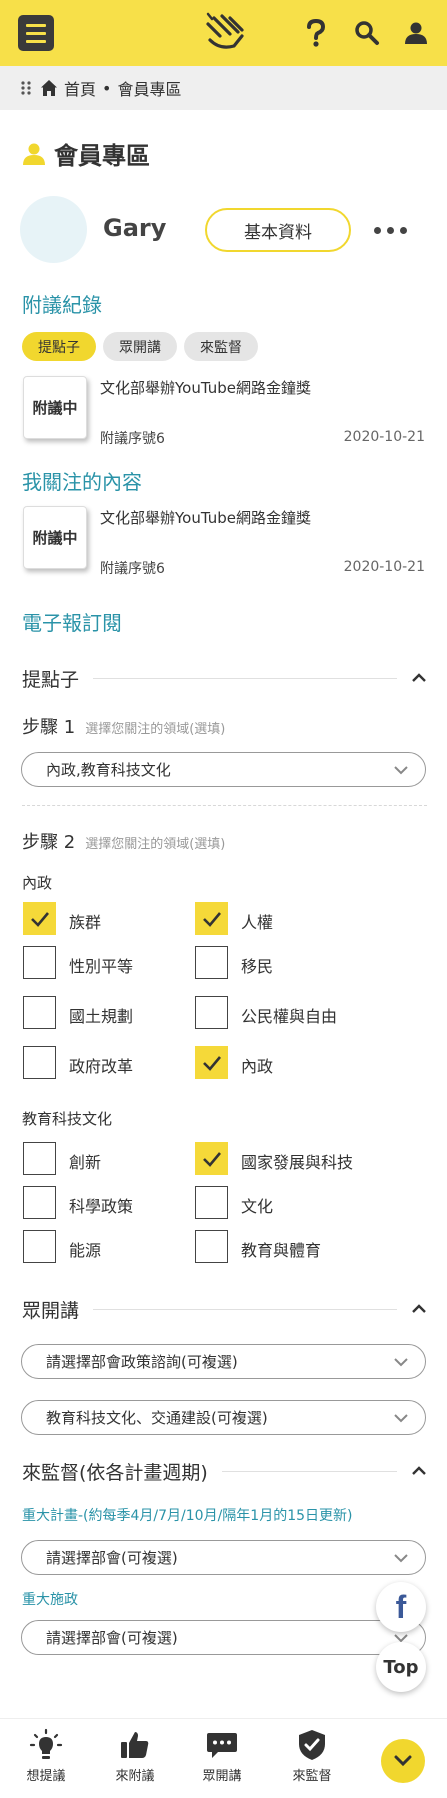 The width and height of the screenshot is (447, 1798). What do you see at coordinates (62, 305) in the screenshot?
I see `section-proposal-records: 附議紀錄` at bounding box center [62, 305].